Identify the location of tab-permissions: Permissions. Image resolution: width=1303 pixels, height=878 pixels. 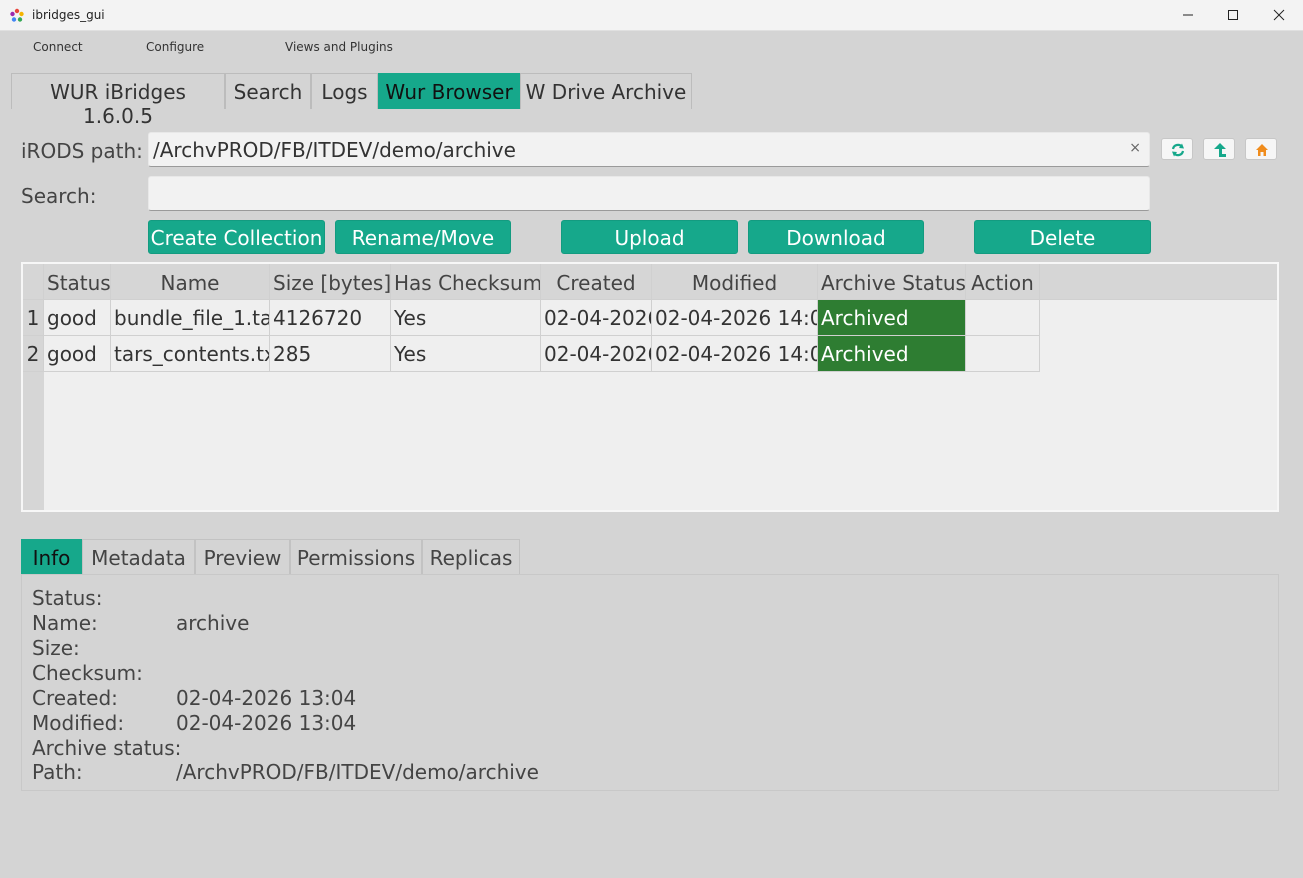
(356, 557).